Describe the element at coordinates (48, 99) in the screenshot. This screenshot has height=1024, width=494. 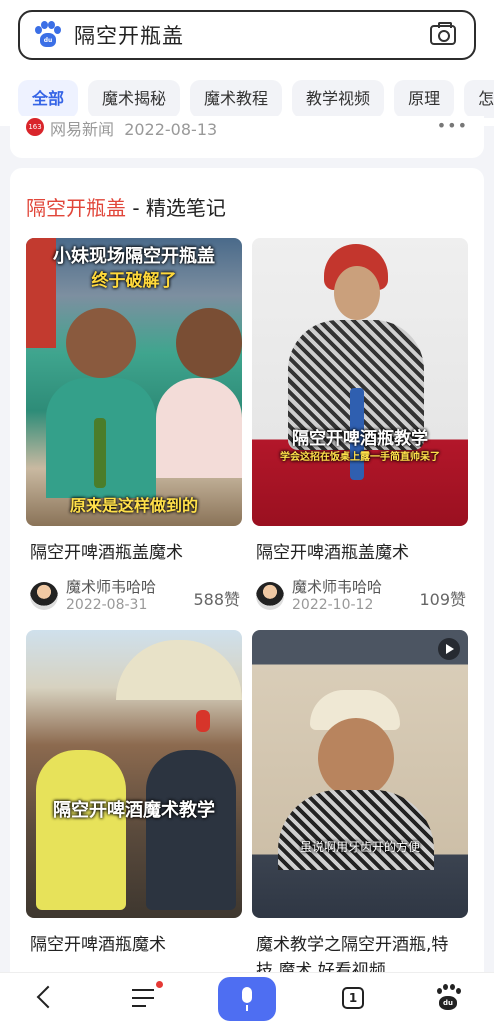
I see `tab-all: 全部` at that location.